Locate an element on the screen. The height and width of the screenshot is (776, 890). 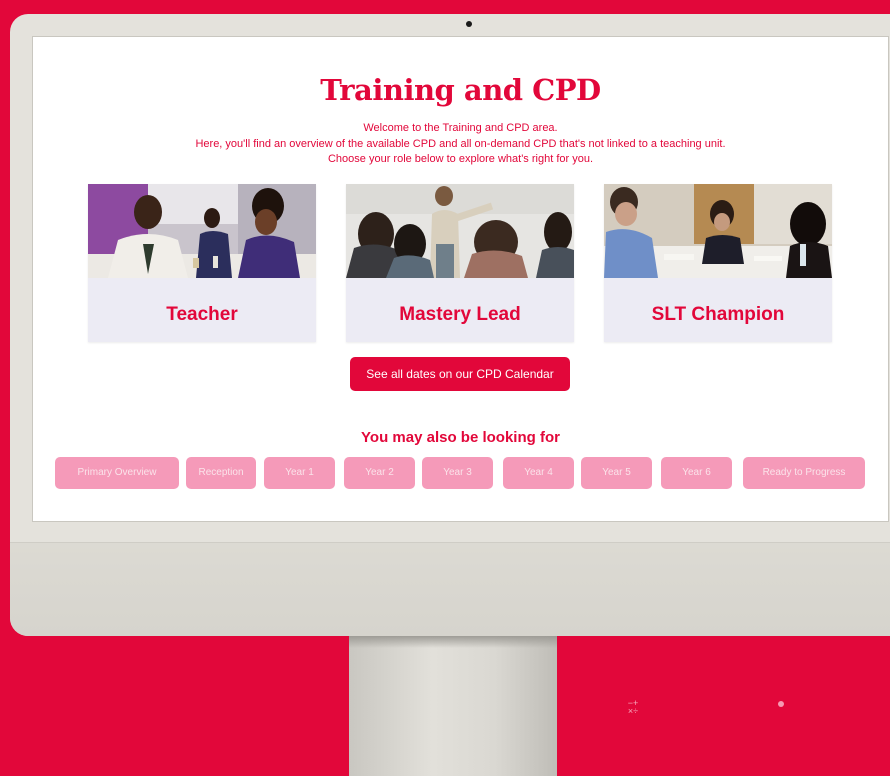
intro-line-1: Welcome to the Training and CPD area. is located at coordinates (460, 128).